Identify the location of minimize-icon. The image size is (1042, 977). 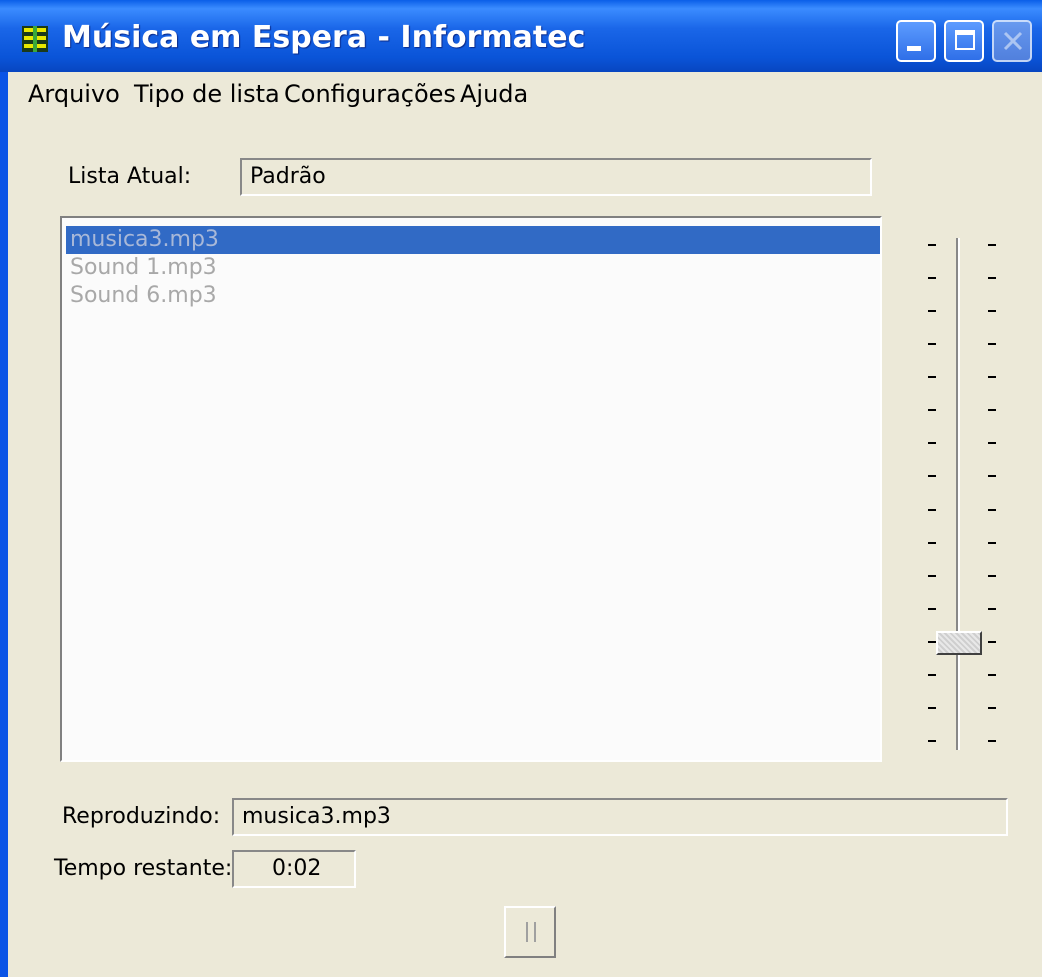
(914, 48).